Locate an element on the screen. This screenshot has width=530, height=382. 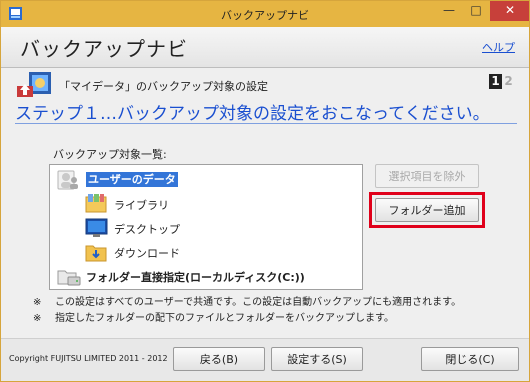
close-button: 閉じる(C) is located at coordinates (470, 359).